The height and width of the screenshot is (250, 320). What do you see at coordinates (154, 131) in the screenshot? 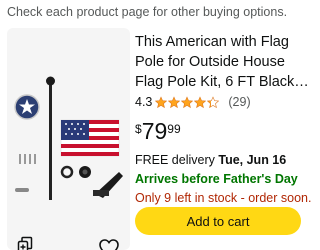
I see `price-whole: 79` at bounding box center [154, 131].